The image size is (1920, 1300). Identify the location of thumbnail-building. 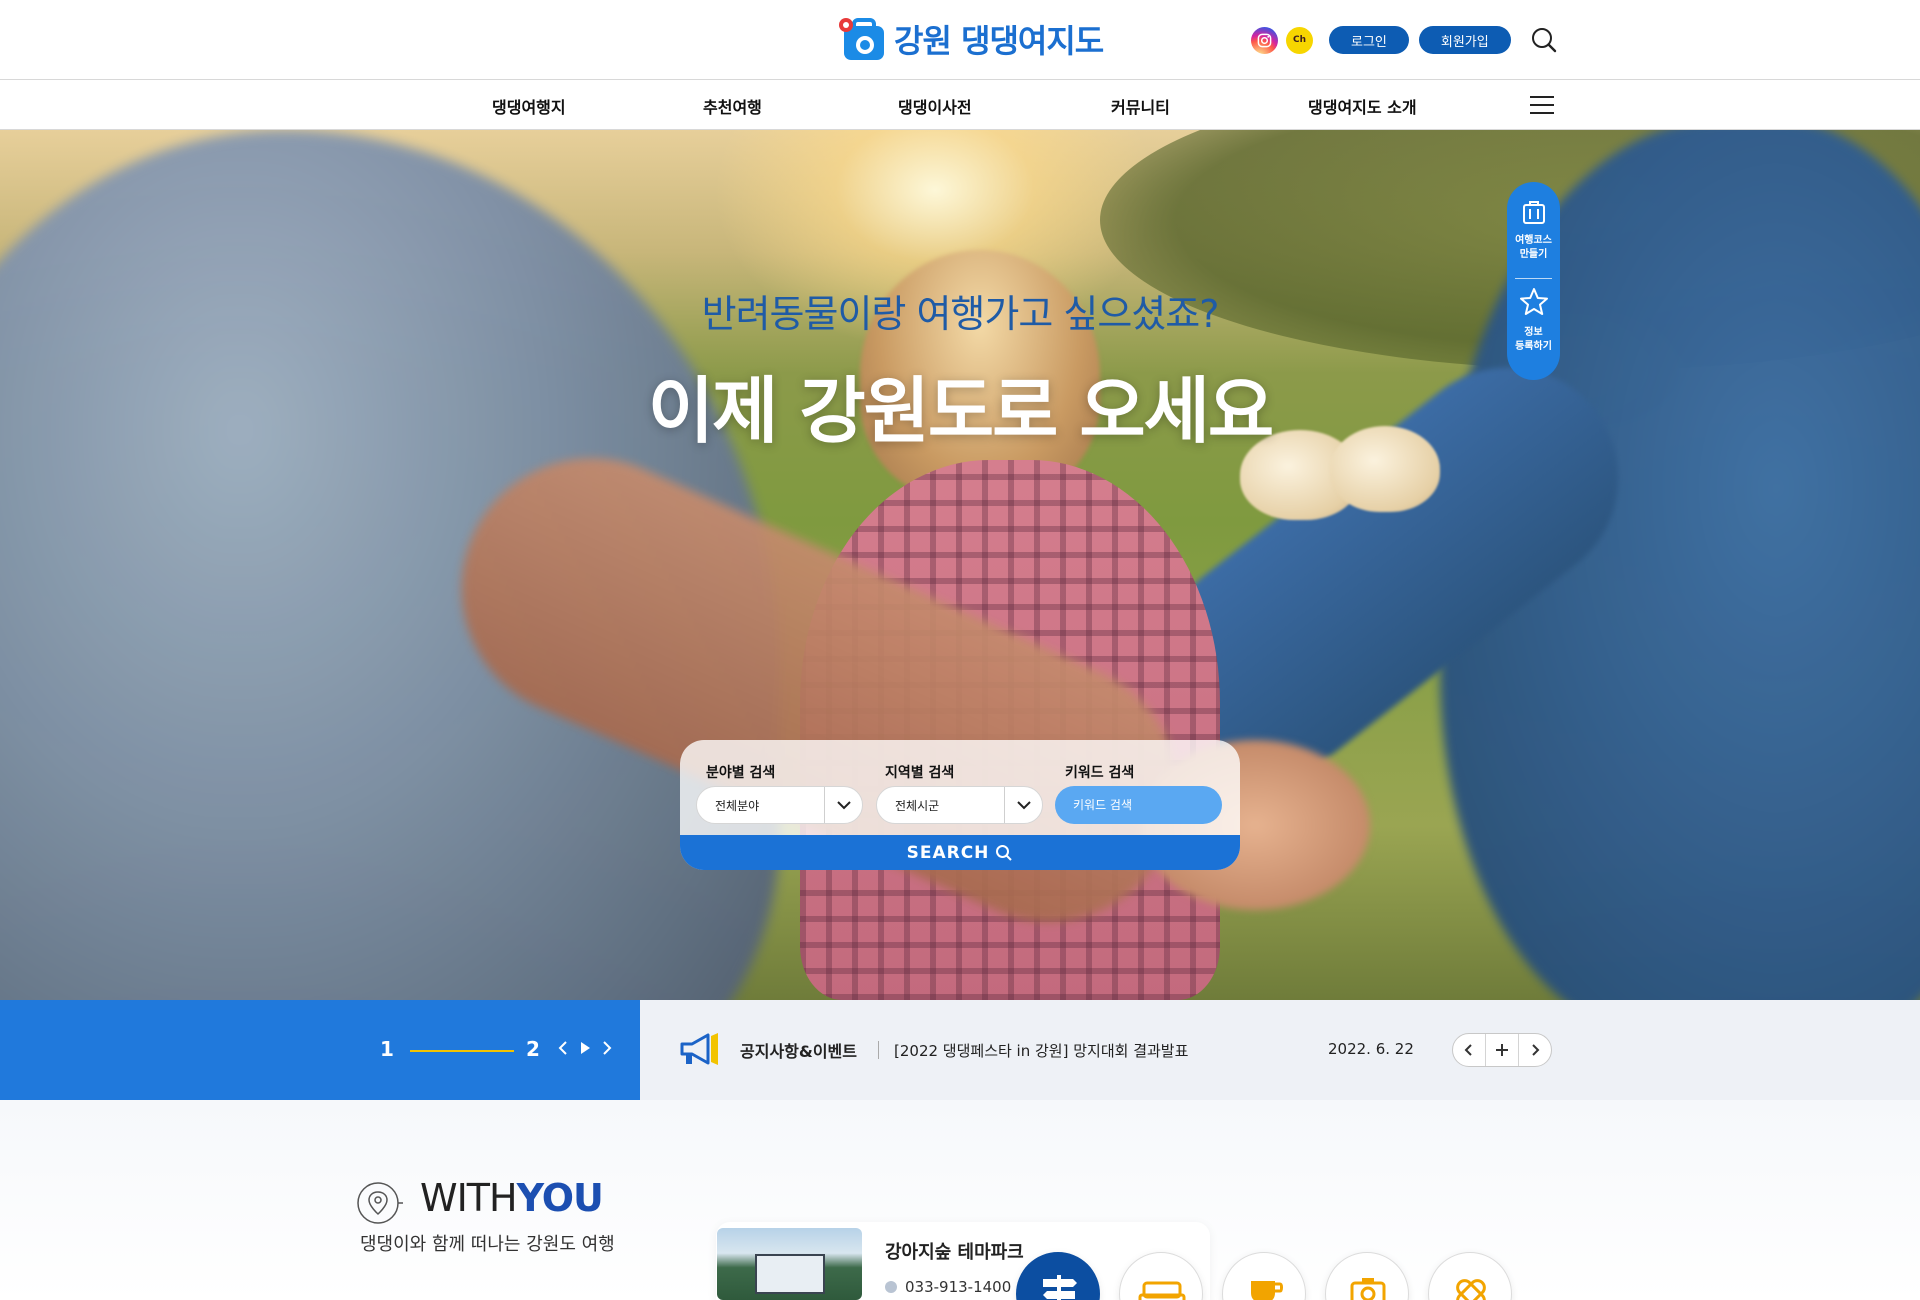
(790, 1274).